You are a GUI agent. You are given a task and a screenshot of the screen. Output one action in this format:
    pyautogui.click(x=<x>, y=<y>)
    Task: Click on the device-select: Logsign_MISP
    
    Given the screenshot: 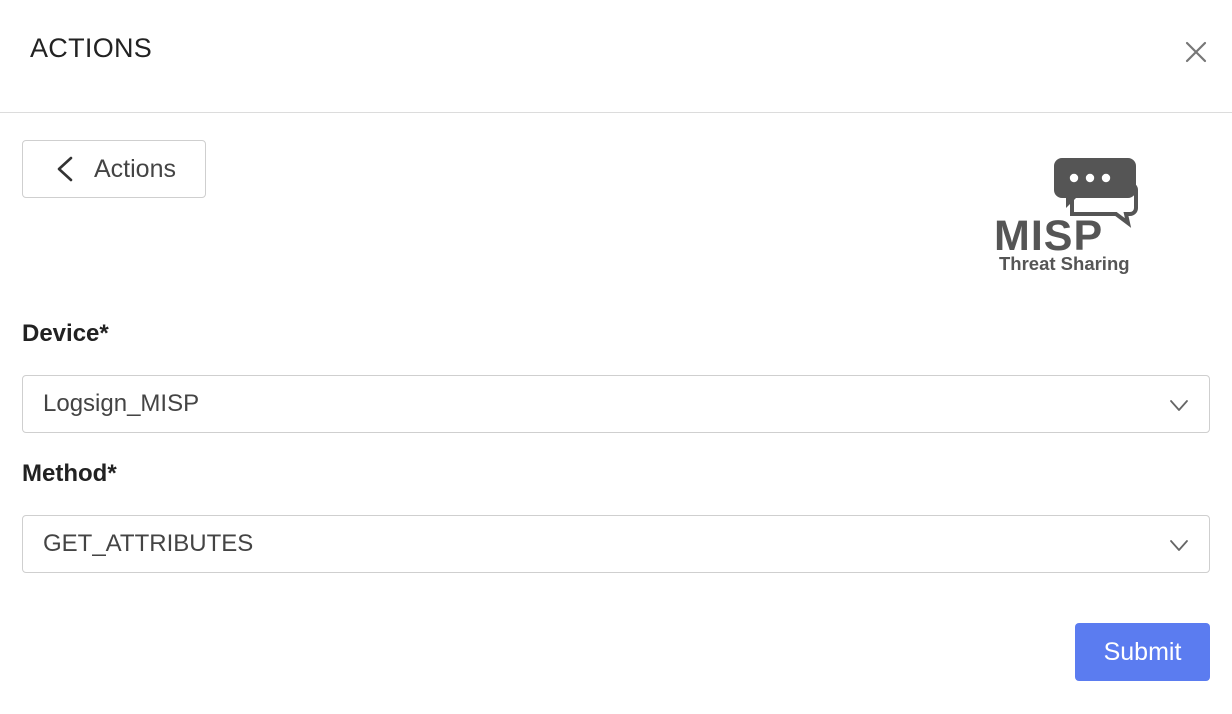 What is the action you would take?
    pyautogui.click(x=616, y=404)
    